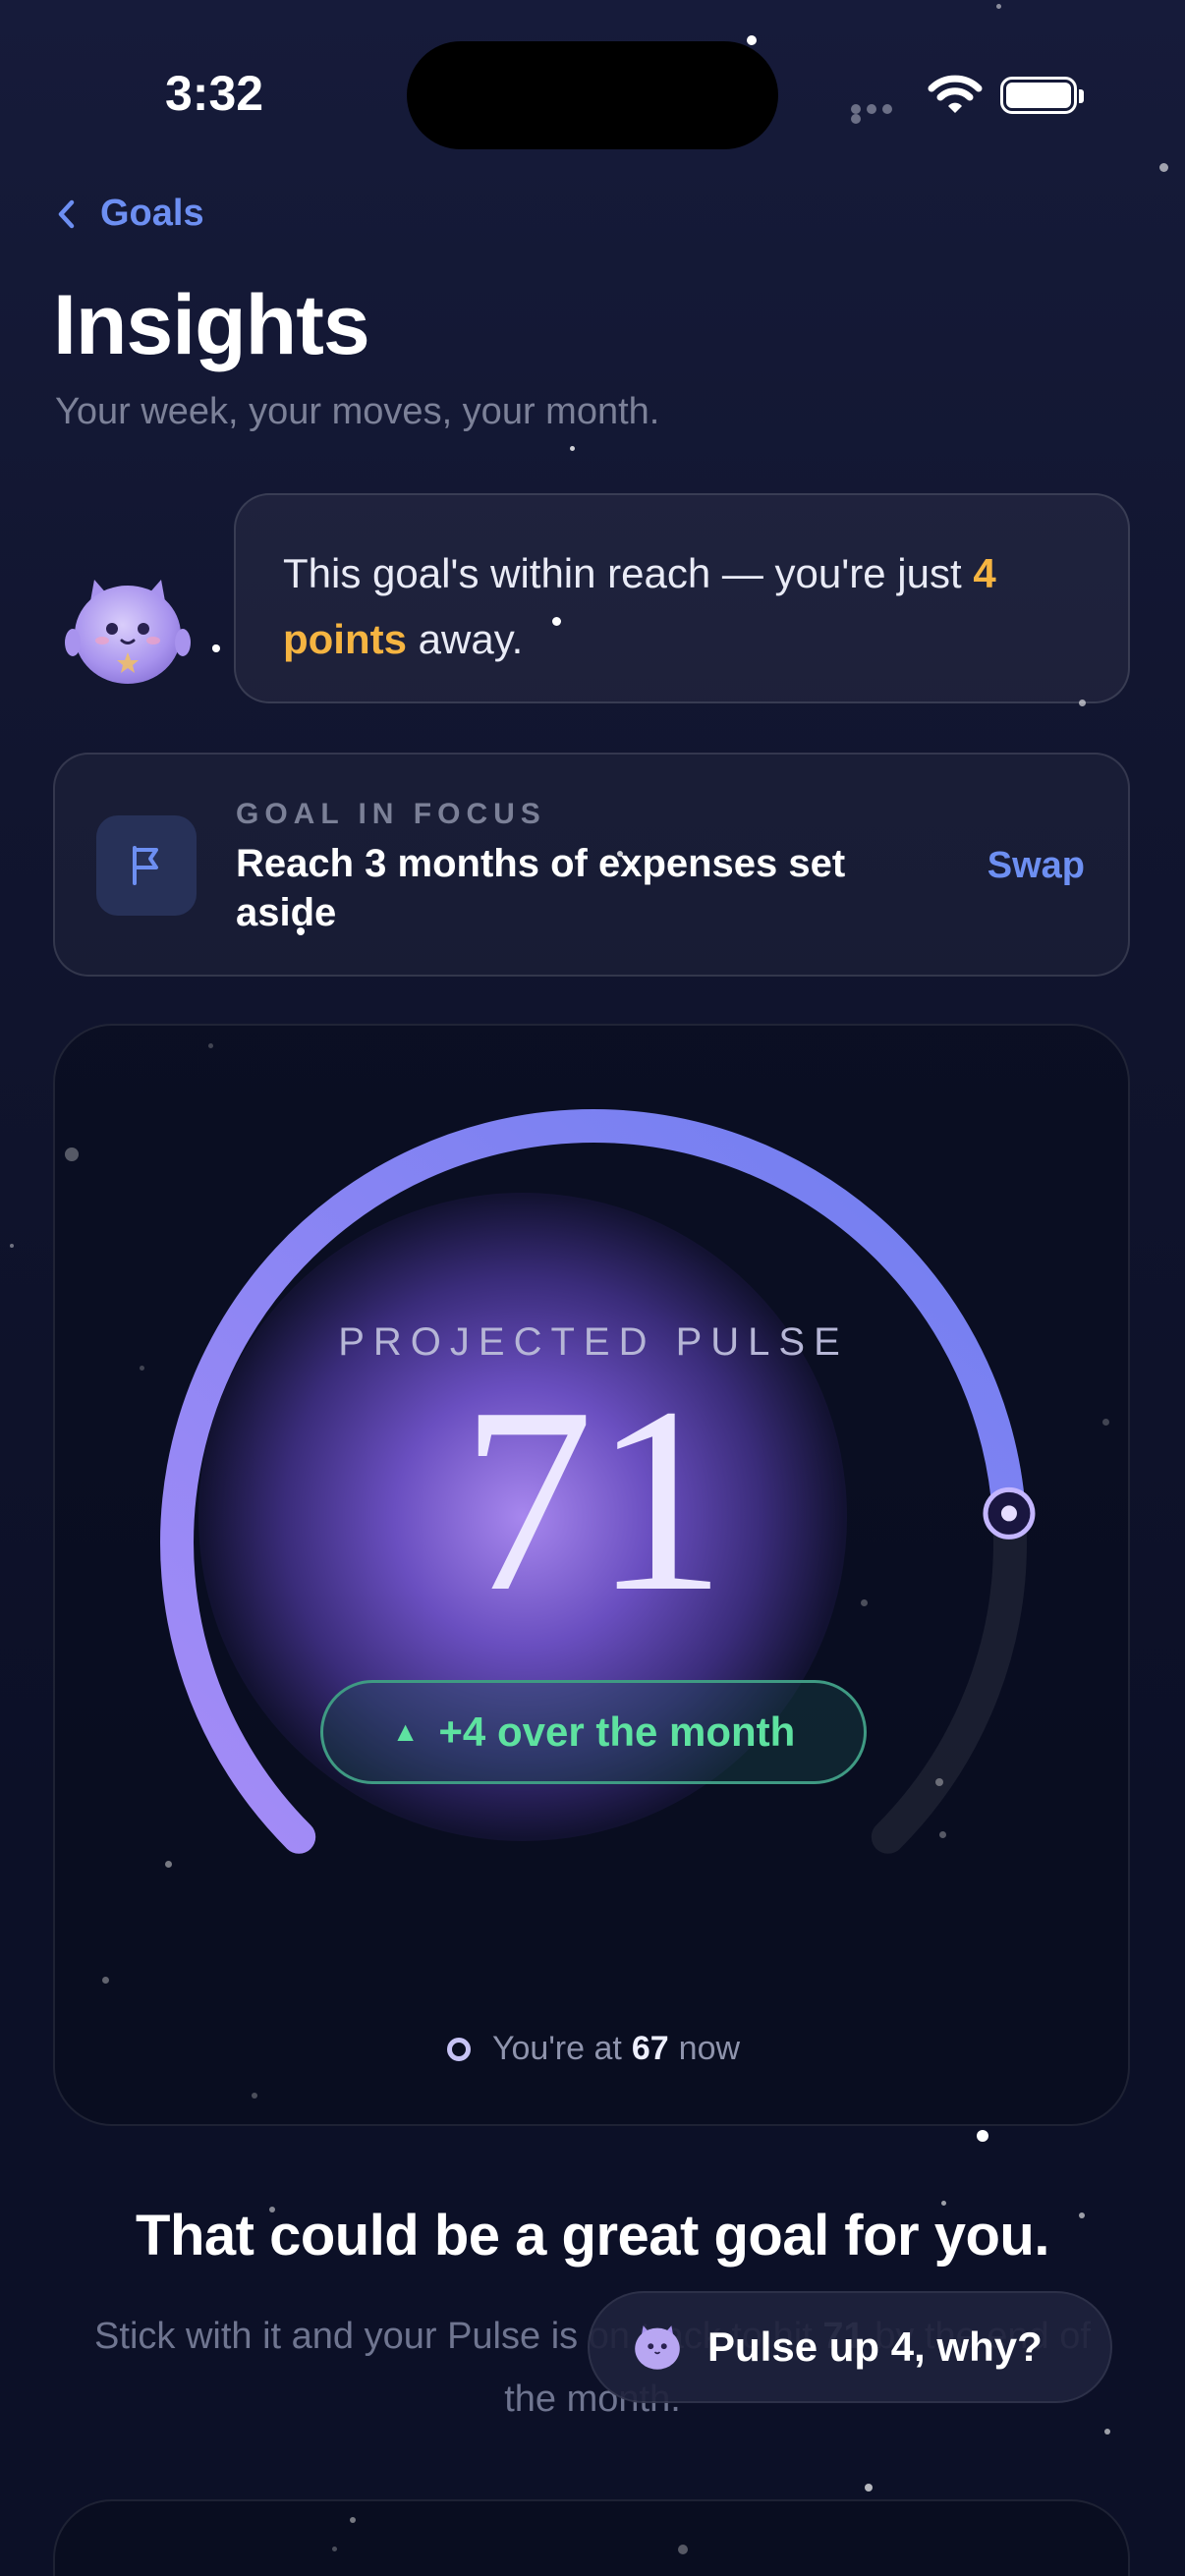  I want to click on page-title: Insights, so click(212, 325).